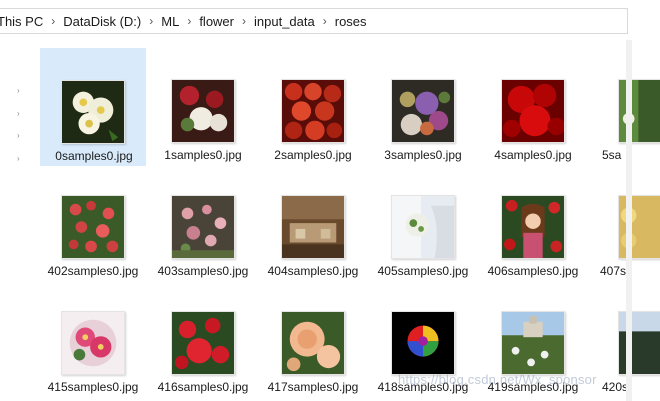 This screenshot has height=401, width=660. Describe the element at coordinates (284, 21) in the screenshot. I see `breadcrumb-input-data: input_data` at that location.